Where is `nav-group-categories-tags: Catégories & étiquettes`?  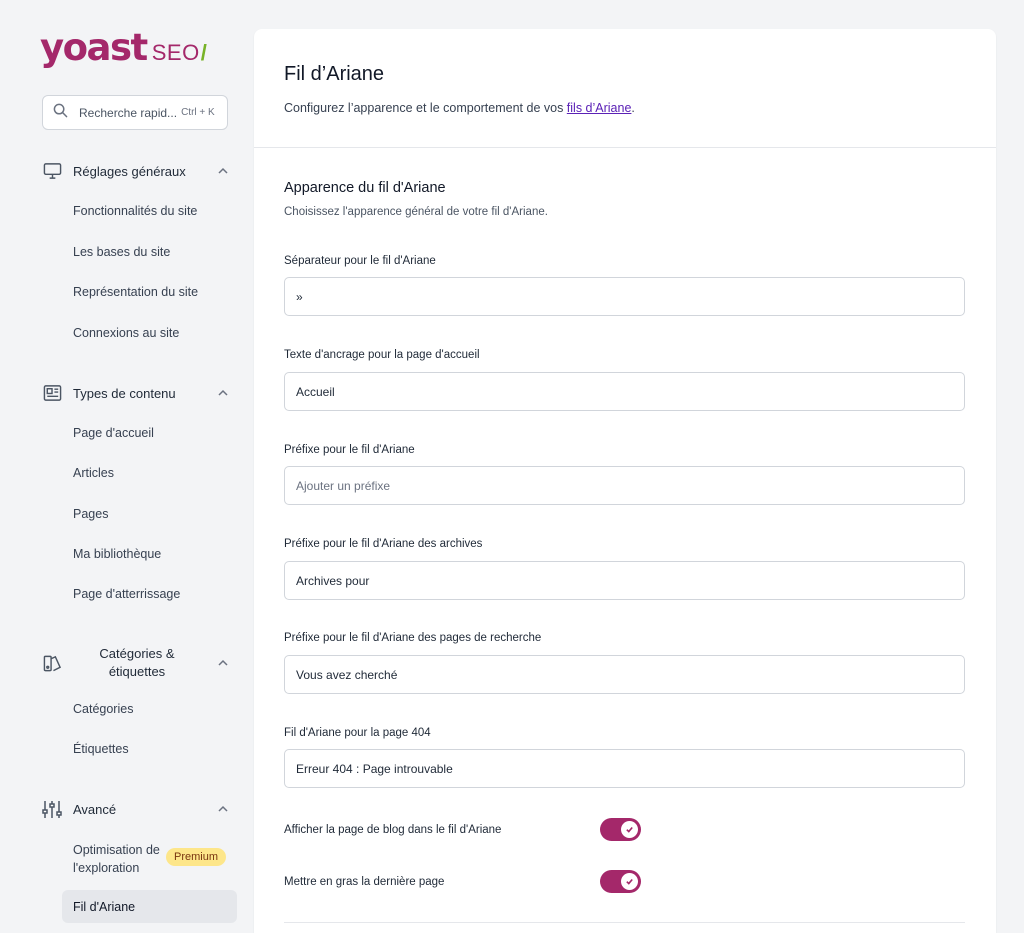
nav-group-categories-tags: Catégories & étiquettes is located at coordinates (137, 663).